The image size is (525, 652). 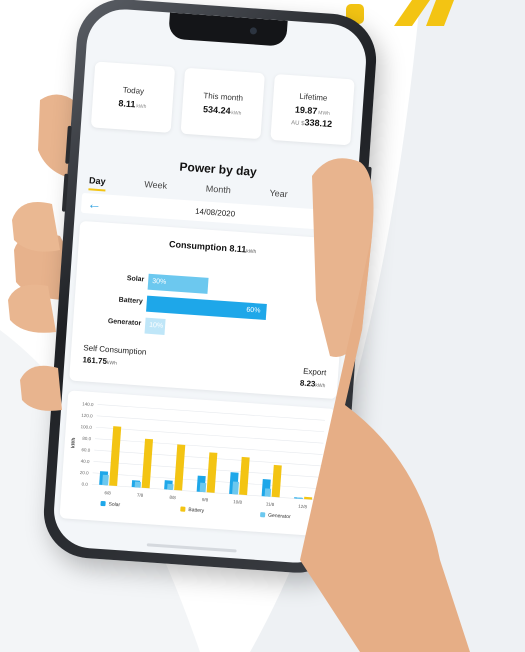 I want to click on bar-label: Battery, so click(x=130, y=301).